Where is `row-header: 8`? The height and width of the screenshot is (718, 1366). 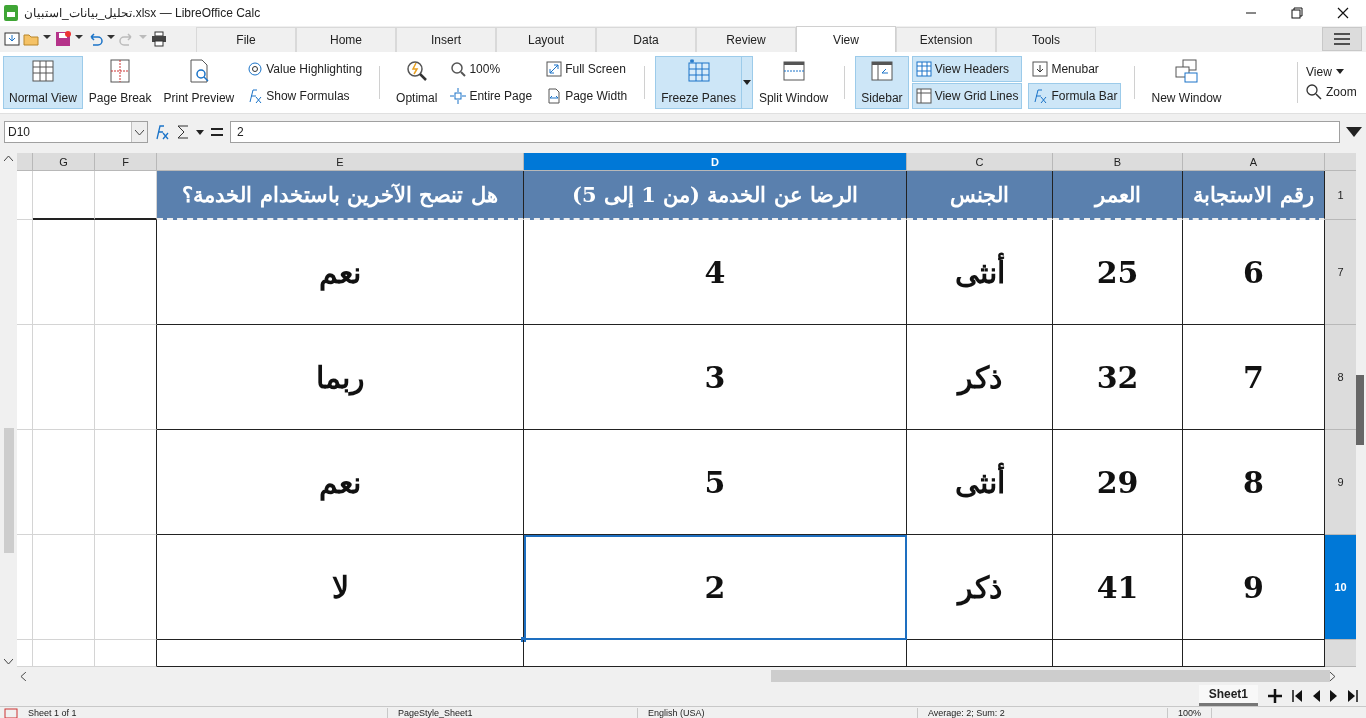
row-header: 8 is located at coordinates (1340, 377).